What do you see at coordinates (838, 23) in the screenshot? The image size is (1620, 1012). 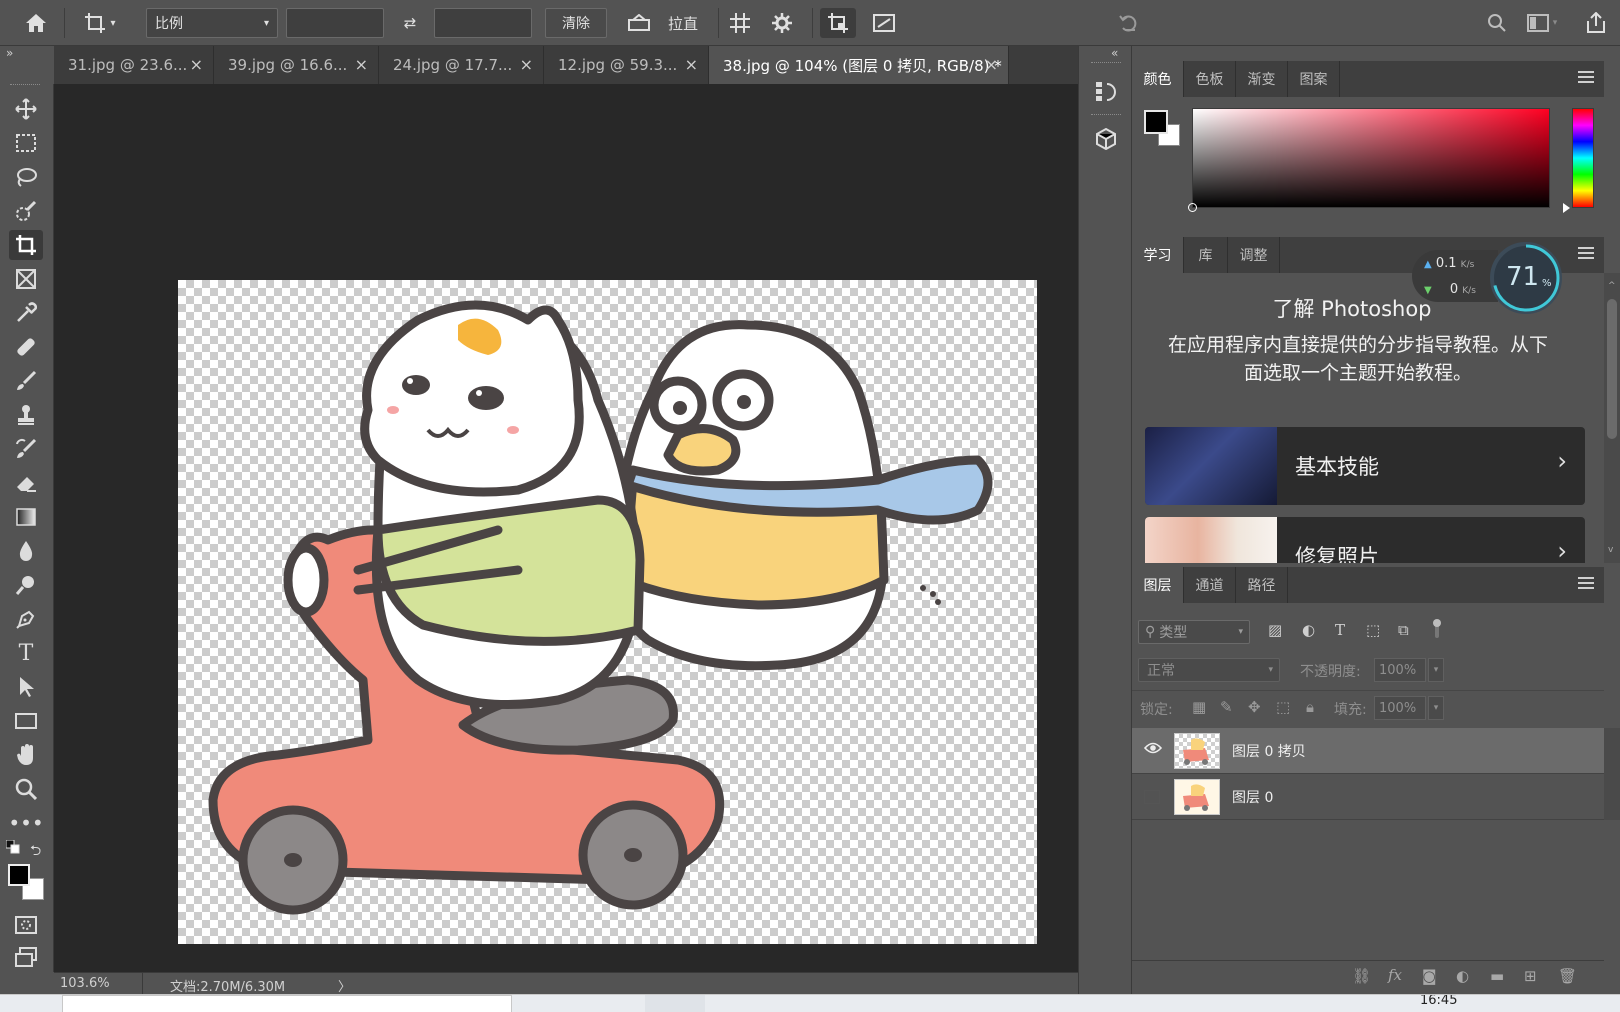 I see `delete-cropped-icon` at bounding box center [838, 23].